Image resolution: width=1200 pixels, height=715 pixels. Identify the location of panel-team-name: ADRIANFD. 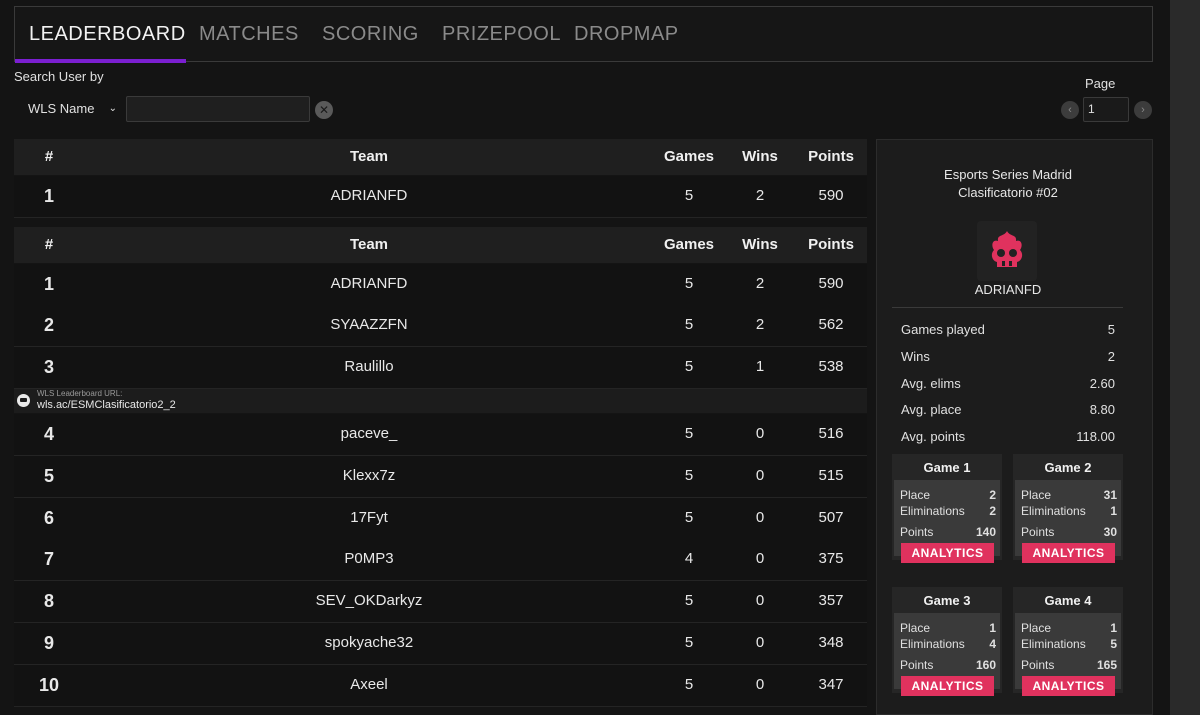
(1008, 289).